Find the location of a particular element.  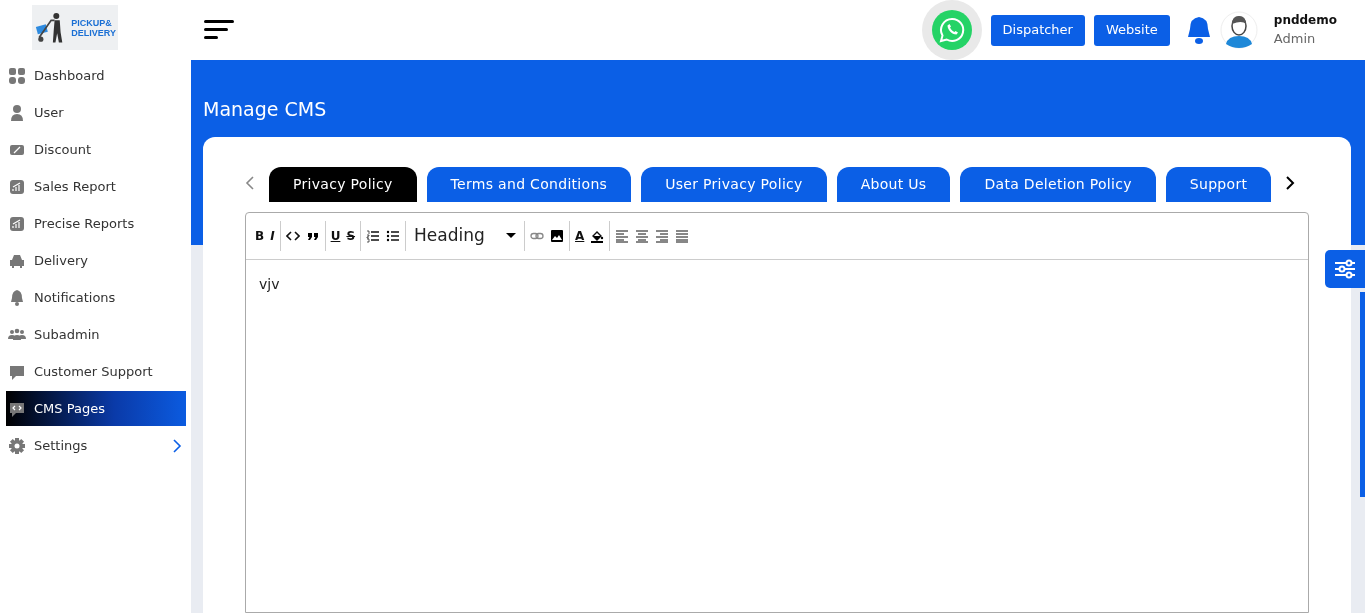

sidebar-item: Subadmin is located at coordinates (96, 334).